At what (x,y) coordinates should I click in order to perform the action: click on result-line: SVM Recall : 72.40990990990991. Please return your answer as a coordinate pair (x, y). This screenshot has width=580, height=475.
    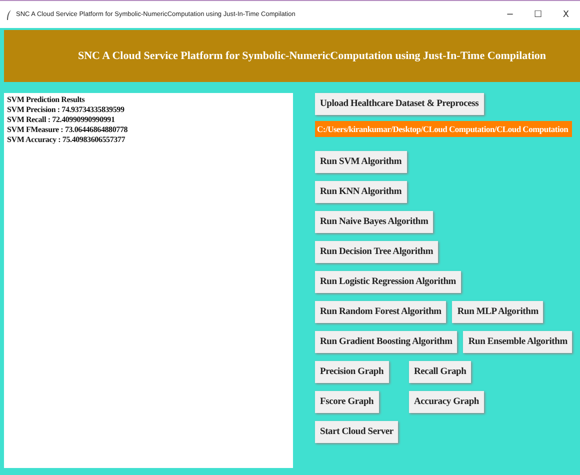
    Looking at the image, I should click on (61, 120).